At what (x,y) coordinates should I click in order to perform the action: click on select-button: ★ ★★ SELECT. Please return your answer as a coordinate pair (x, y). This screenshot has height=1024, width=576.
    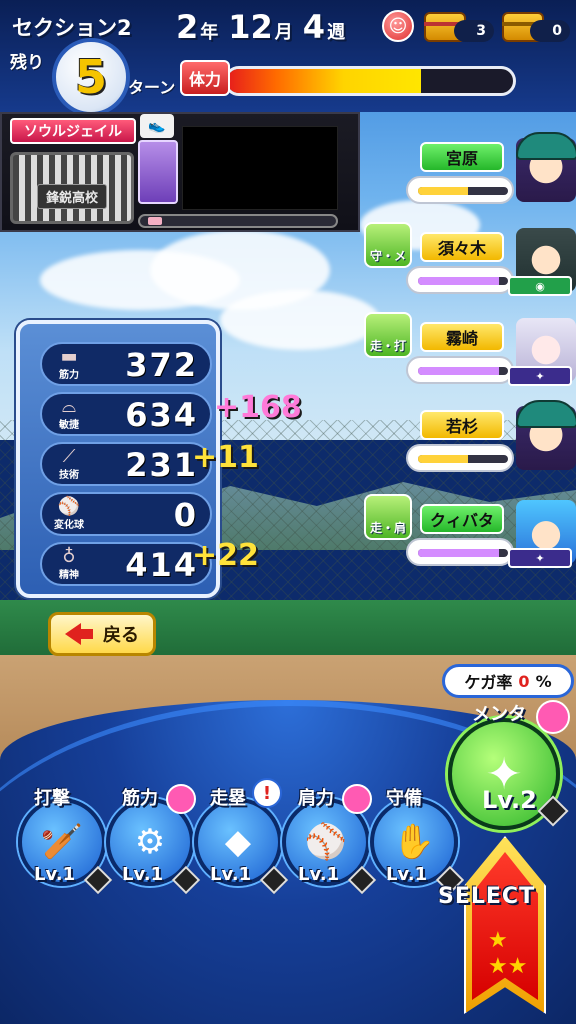
    Looking at the image, I should click on (504, 926).